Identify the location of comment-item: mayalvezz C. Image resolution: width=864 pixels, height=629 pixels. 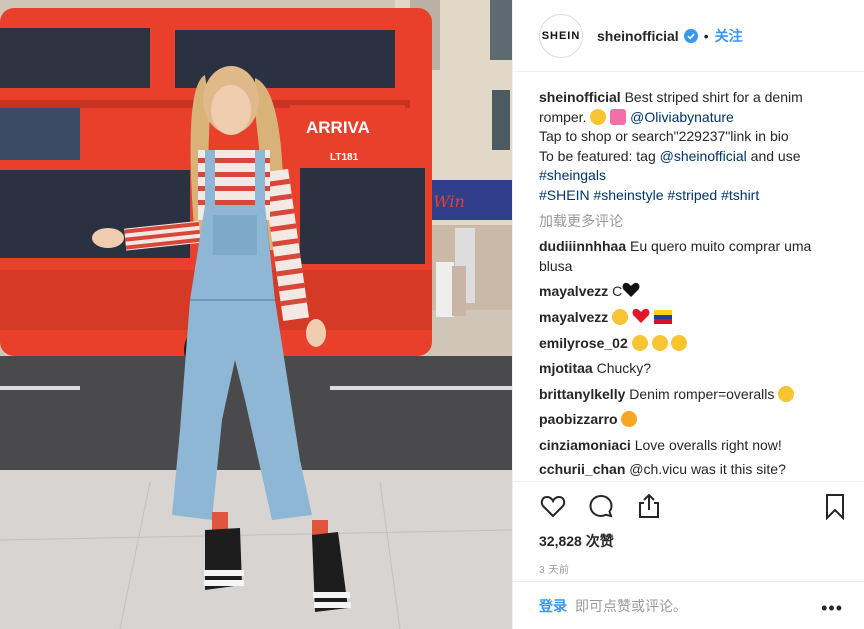
(692, 292).